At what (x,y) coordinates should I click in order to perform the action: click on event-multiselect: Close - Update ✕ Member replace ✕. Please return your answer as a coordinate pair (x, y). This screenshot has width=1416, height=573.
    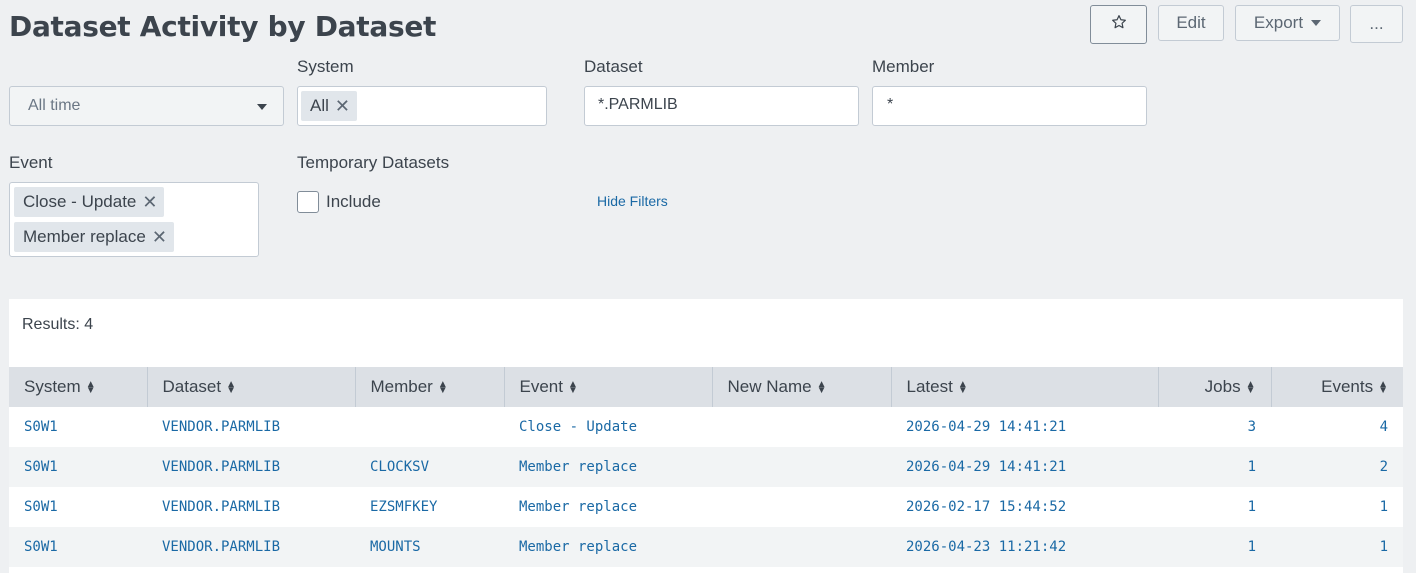
    Looking at the image, I should click on (134, 219).